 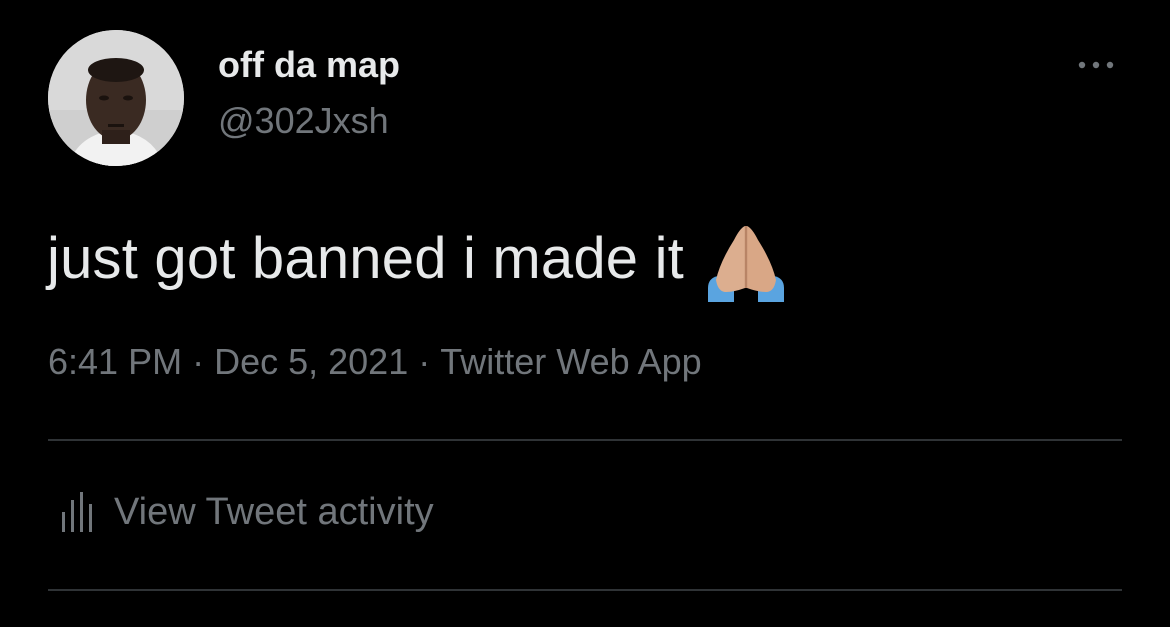 What do you see at coordinates (365, 258) in the screenshot?
I see `tweet-body: just got banned i made it` at bounding box center [365, 258].